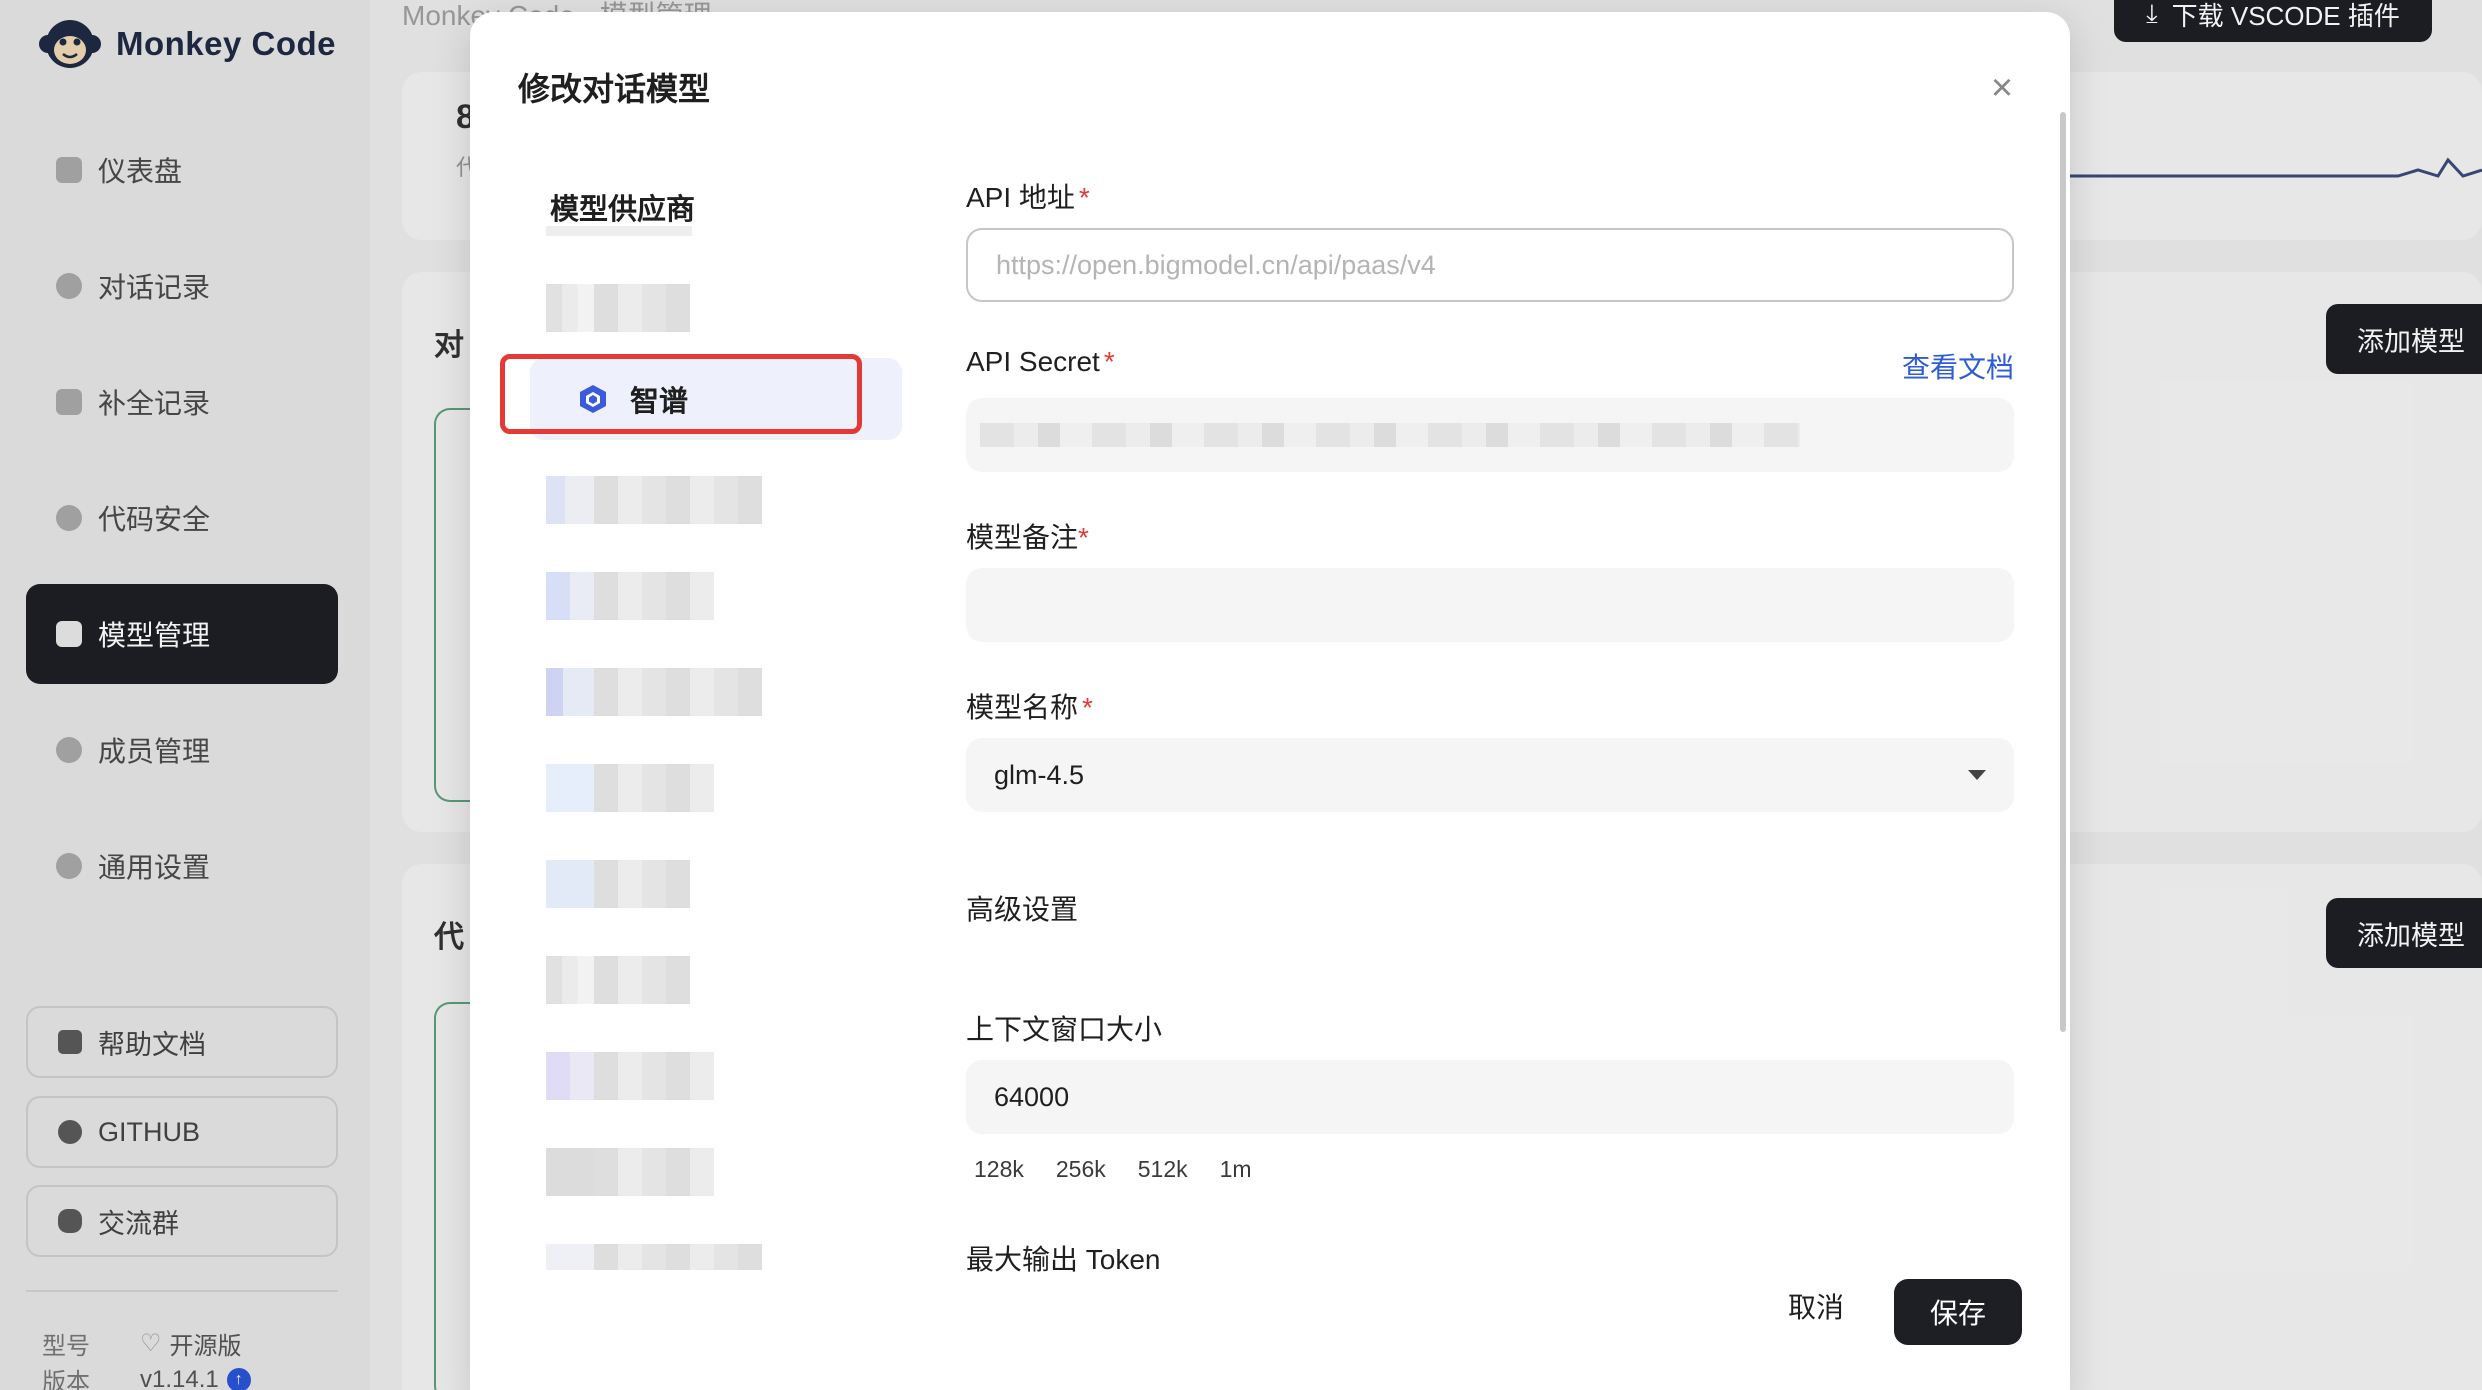  What do you see at coordinates (999, 1169) in the screenshot?
I see `preset-128k: 128k` at bounding box center [999, 1169].